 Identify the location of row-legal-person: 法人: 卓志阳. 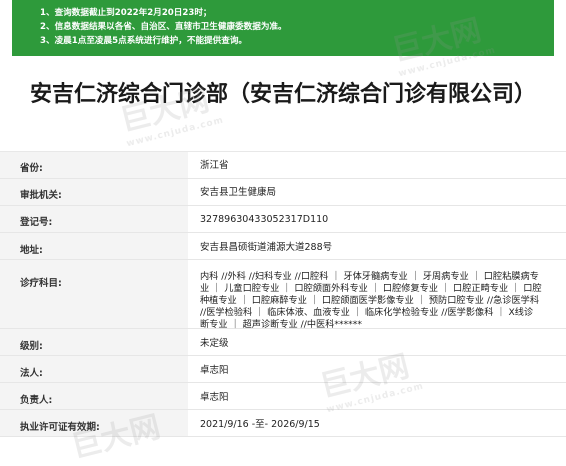
(283, 369).